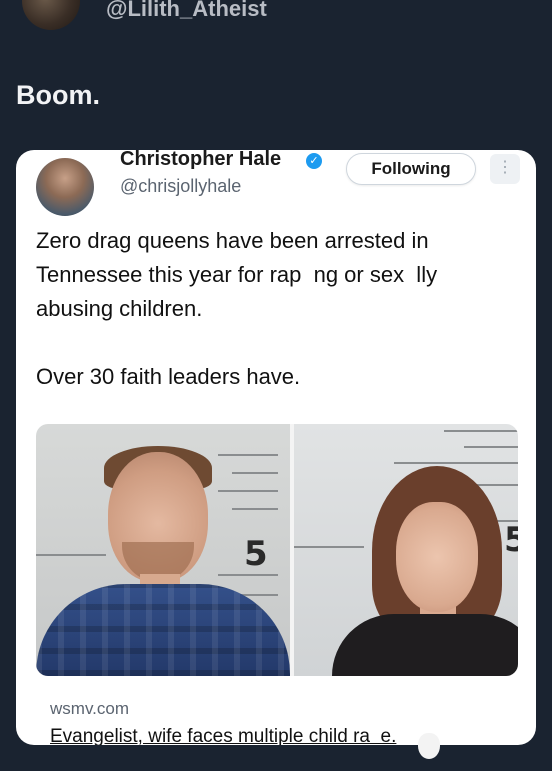 This screenshot has height=771, width=552. I want to click on ruler-number-left: 5, so click(256, 554).